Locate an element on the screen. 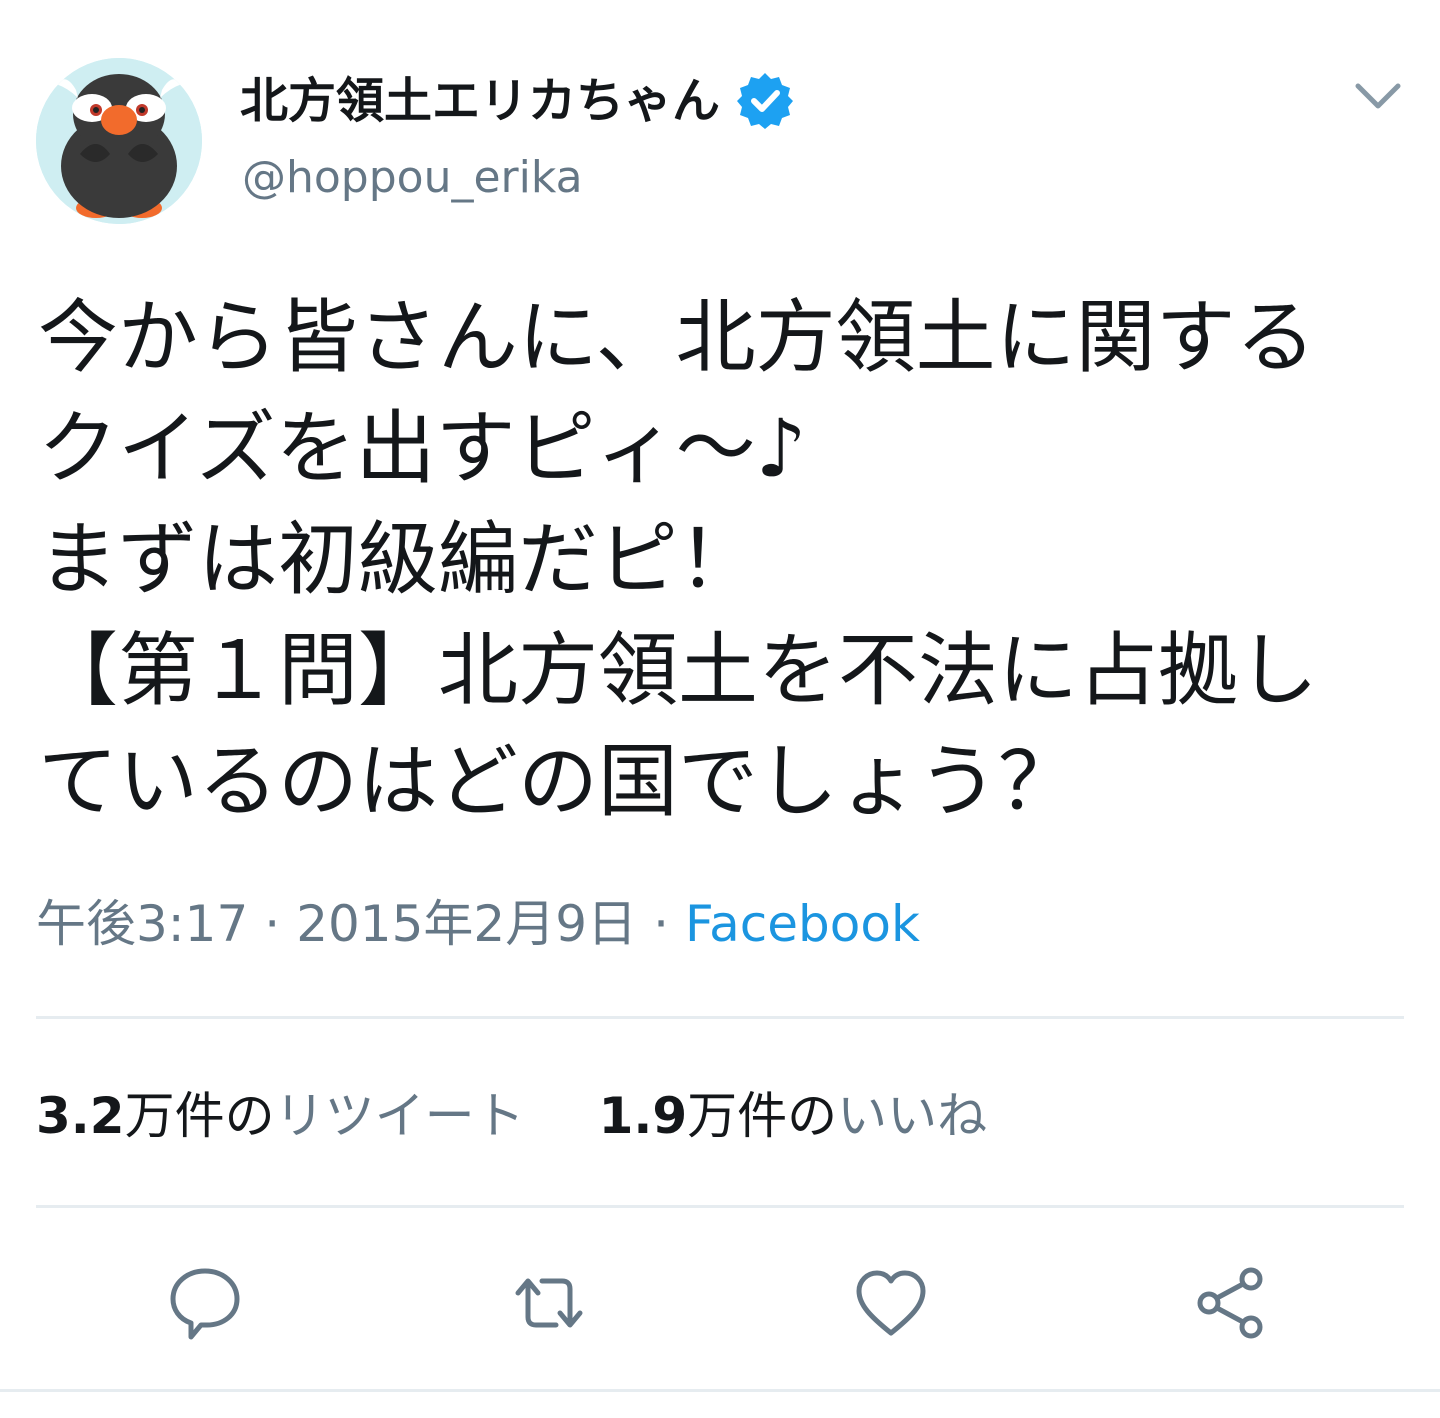 Image resolution: width=1440 pixels, height=1418 pixels. retweet-icon is located at coordinates (549, 1303).